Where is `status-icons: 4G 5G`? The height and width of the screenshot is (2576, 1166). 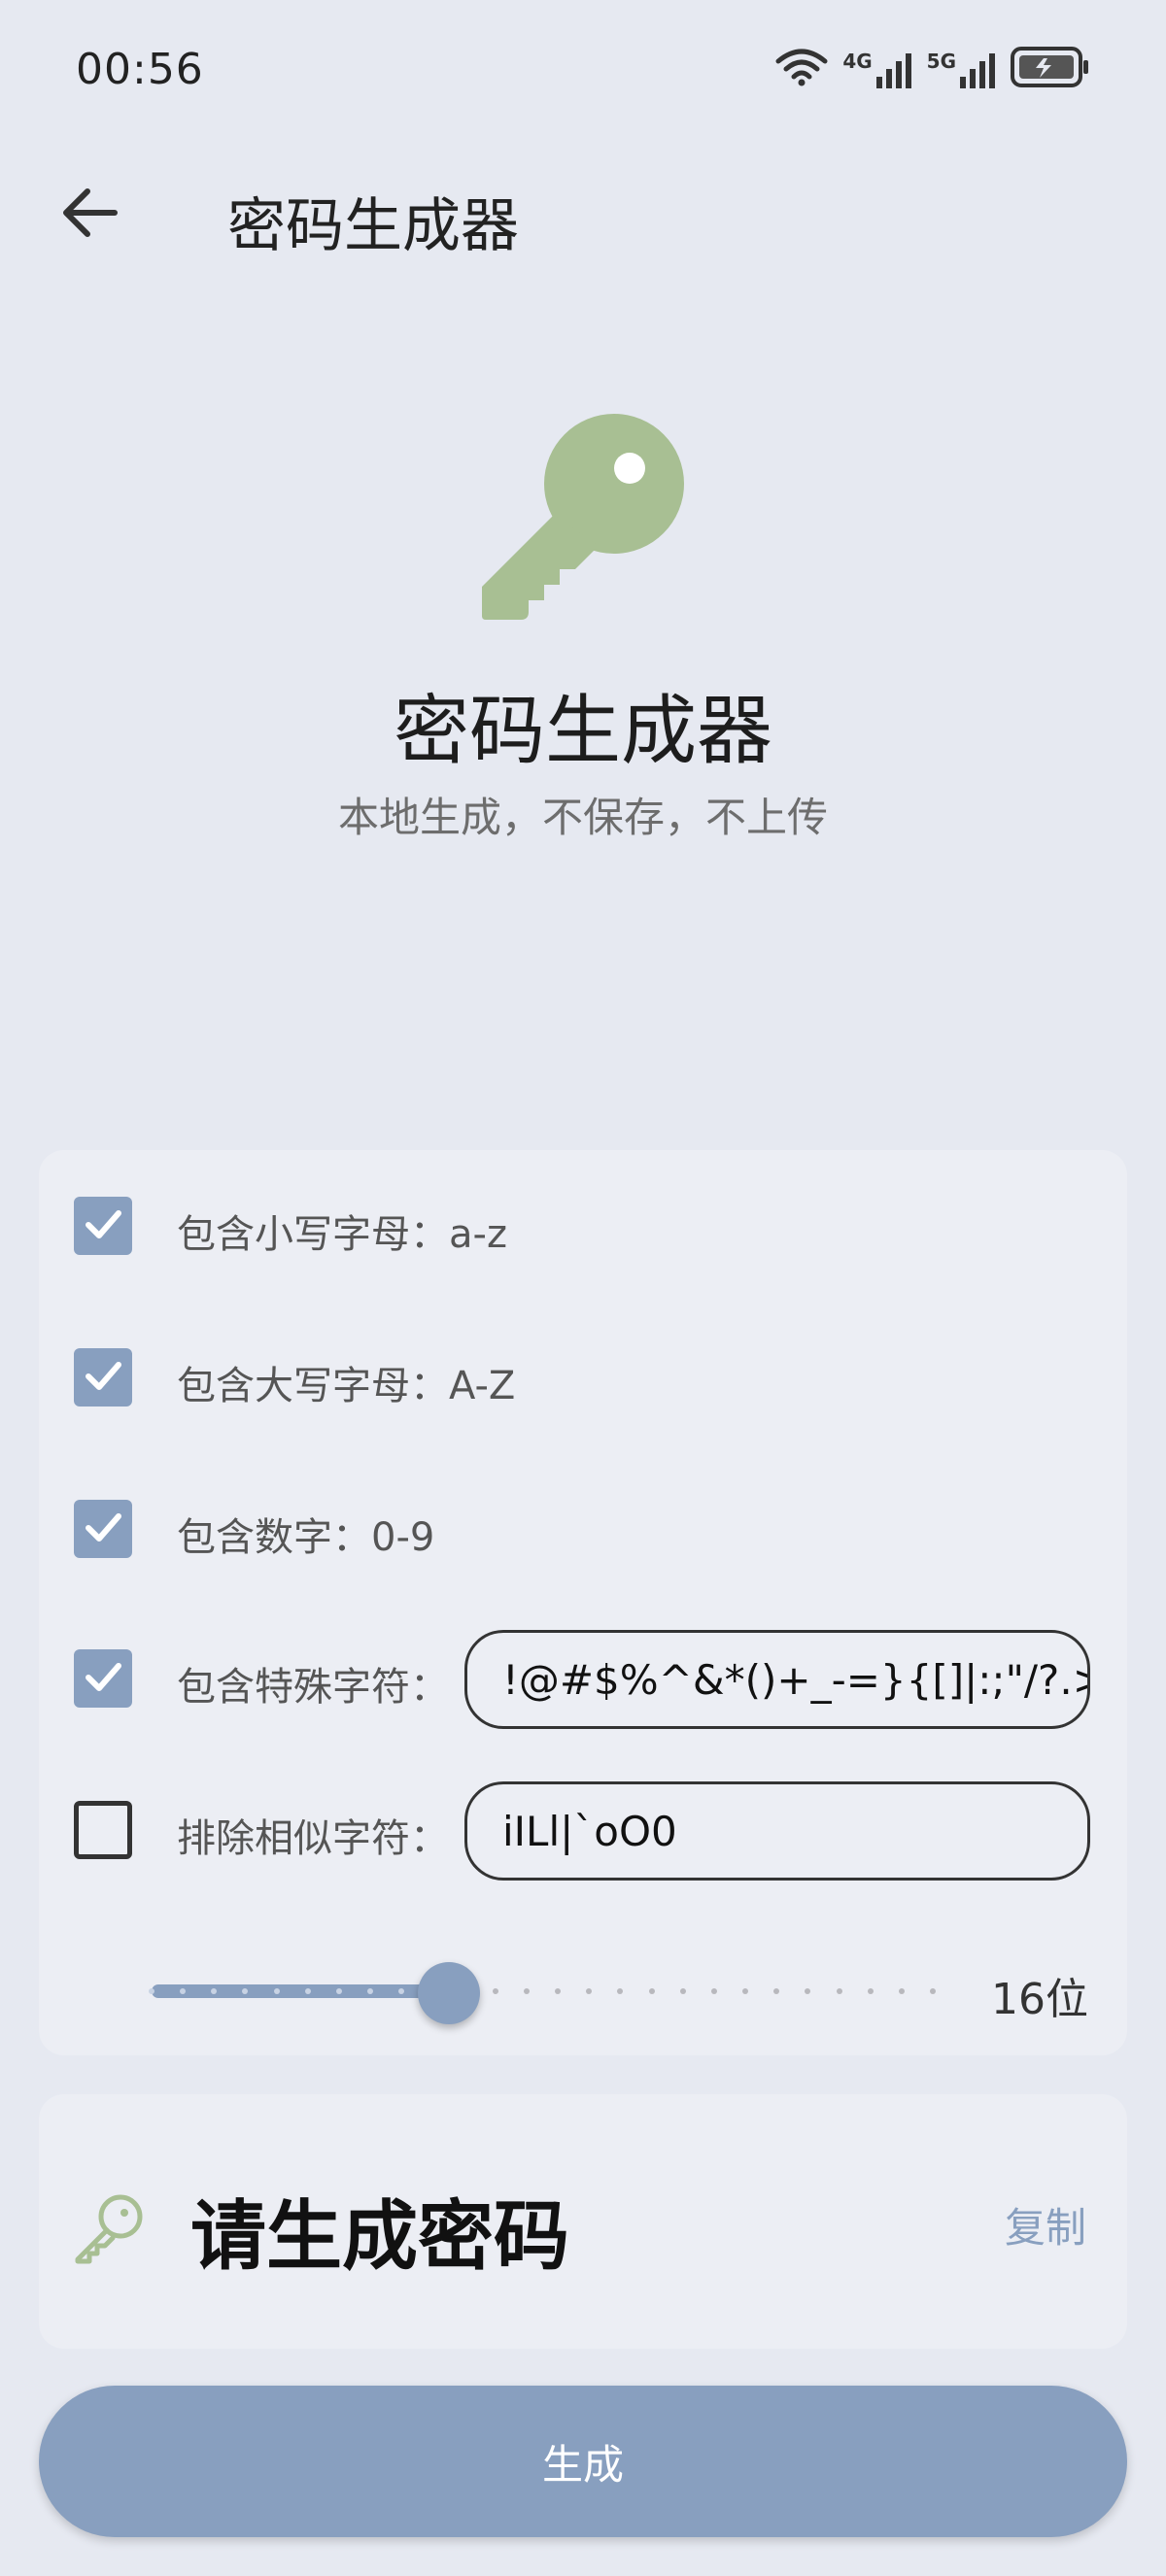 status-icons: 4G 5G is located at coordinates (932, 69).